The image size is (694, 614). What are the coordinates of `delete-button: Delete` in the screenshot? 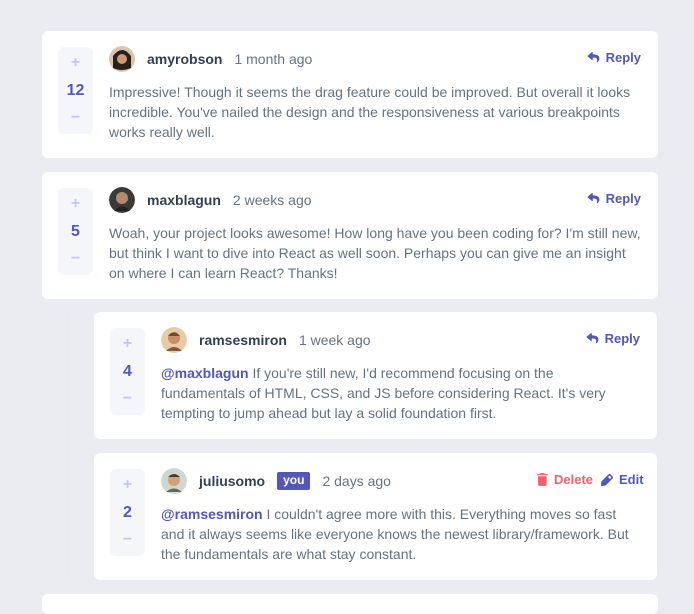 It's located at (565, 479).